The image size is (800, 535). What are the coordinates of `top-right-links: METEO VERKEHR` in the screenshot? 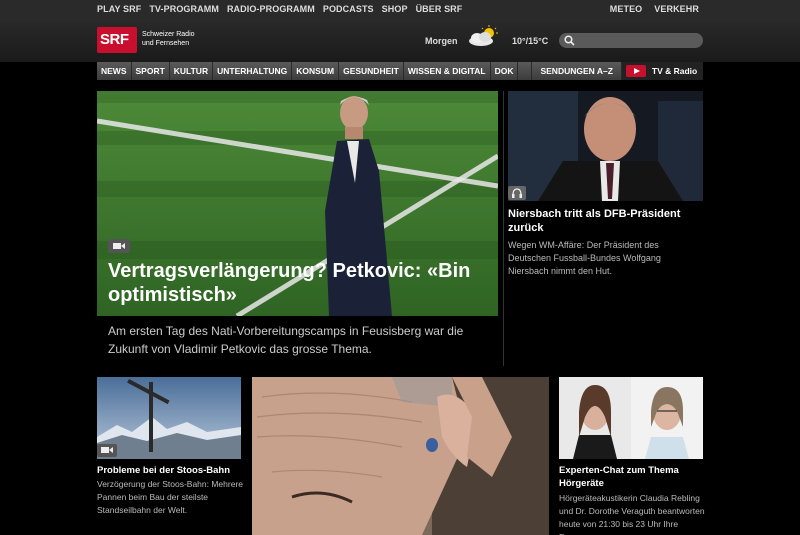 It's located at (654, 9).